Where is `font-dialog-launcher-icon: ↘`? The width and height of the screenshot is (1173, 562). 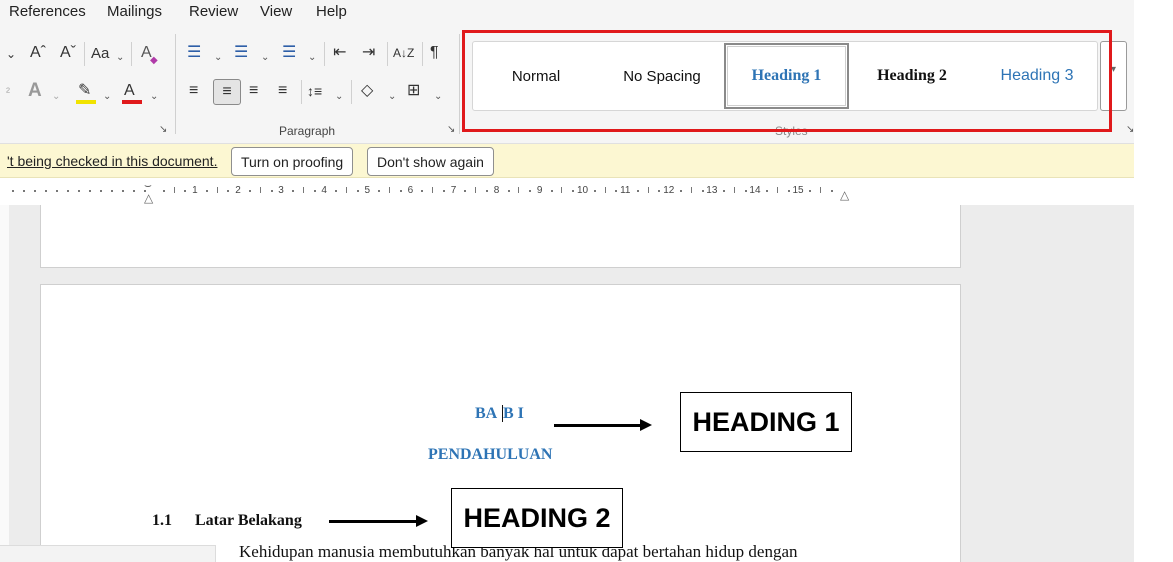
font-dialog-launcher-icon: ↘ is located at coordinates (163, 129).